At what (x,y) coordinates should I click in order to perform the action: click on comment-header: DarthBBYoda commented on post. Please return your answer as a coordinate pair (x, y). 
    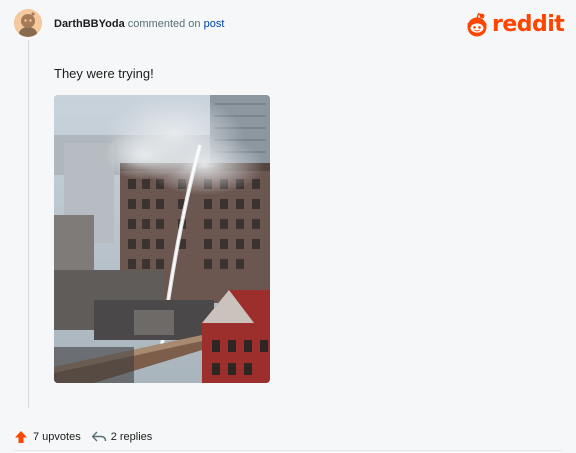
    Looking at the image, I should click on (139, 24).